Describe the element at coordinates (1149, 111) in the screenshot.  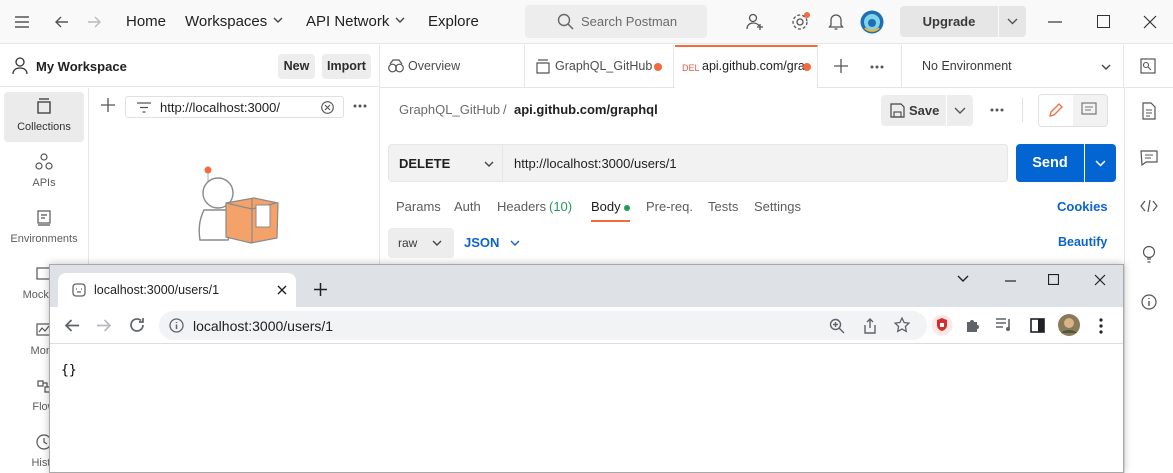
I see `documentation-icon` at that location.